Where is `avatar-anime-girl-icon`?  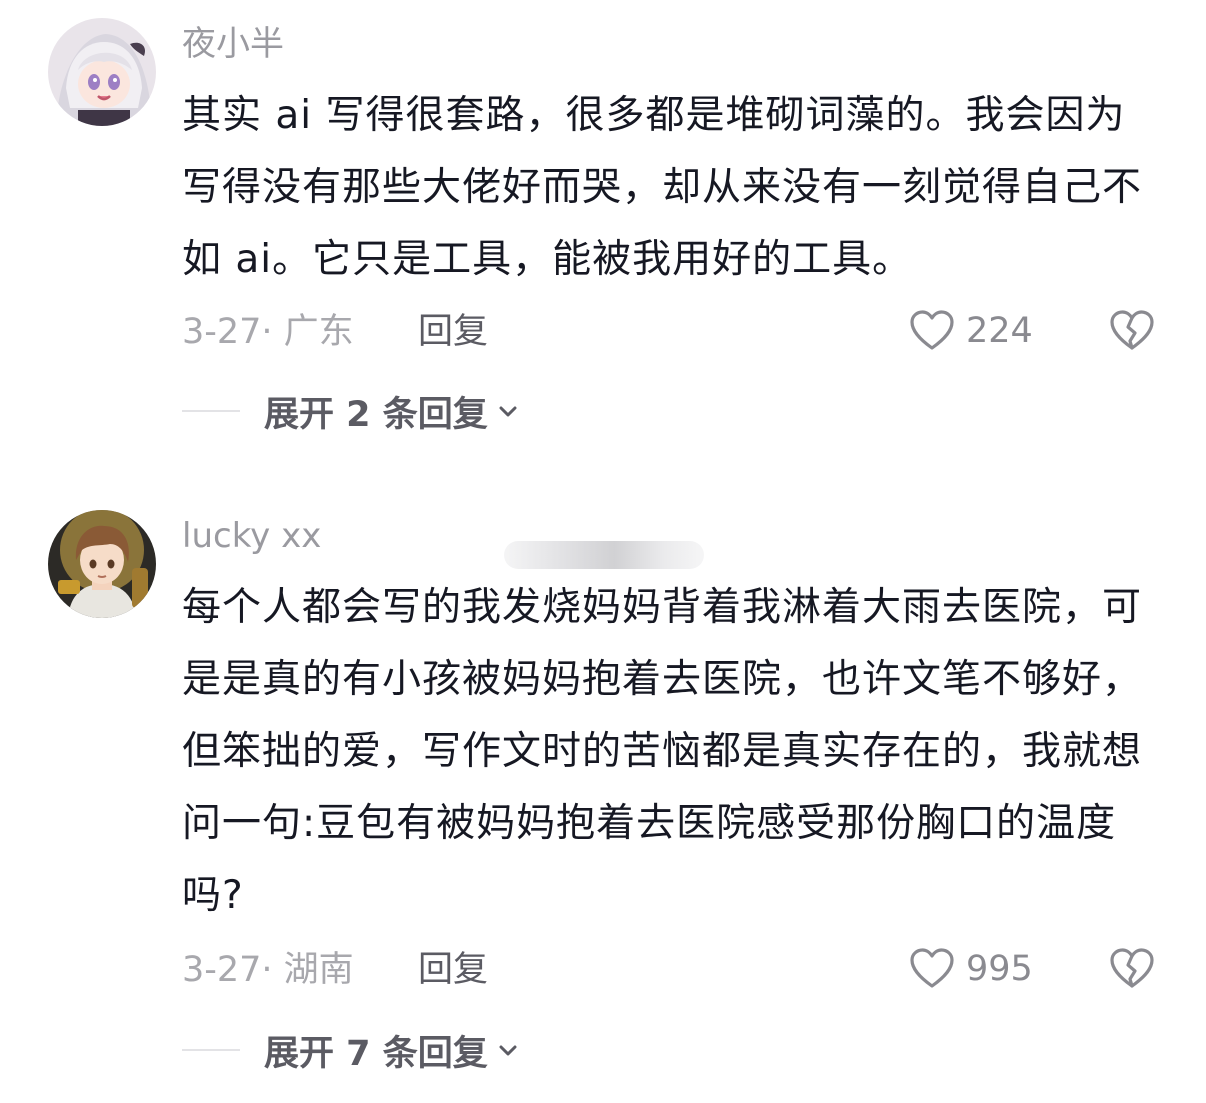
avatar-anime-girl-icon is located at coordinates (102, 72).